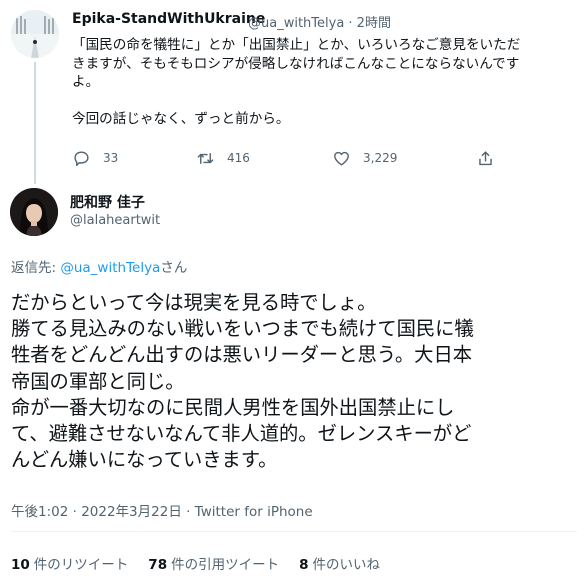  I want to click on share-icon, so click(485, 157).